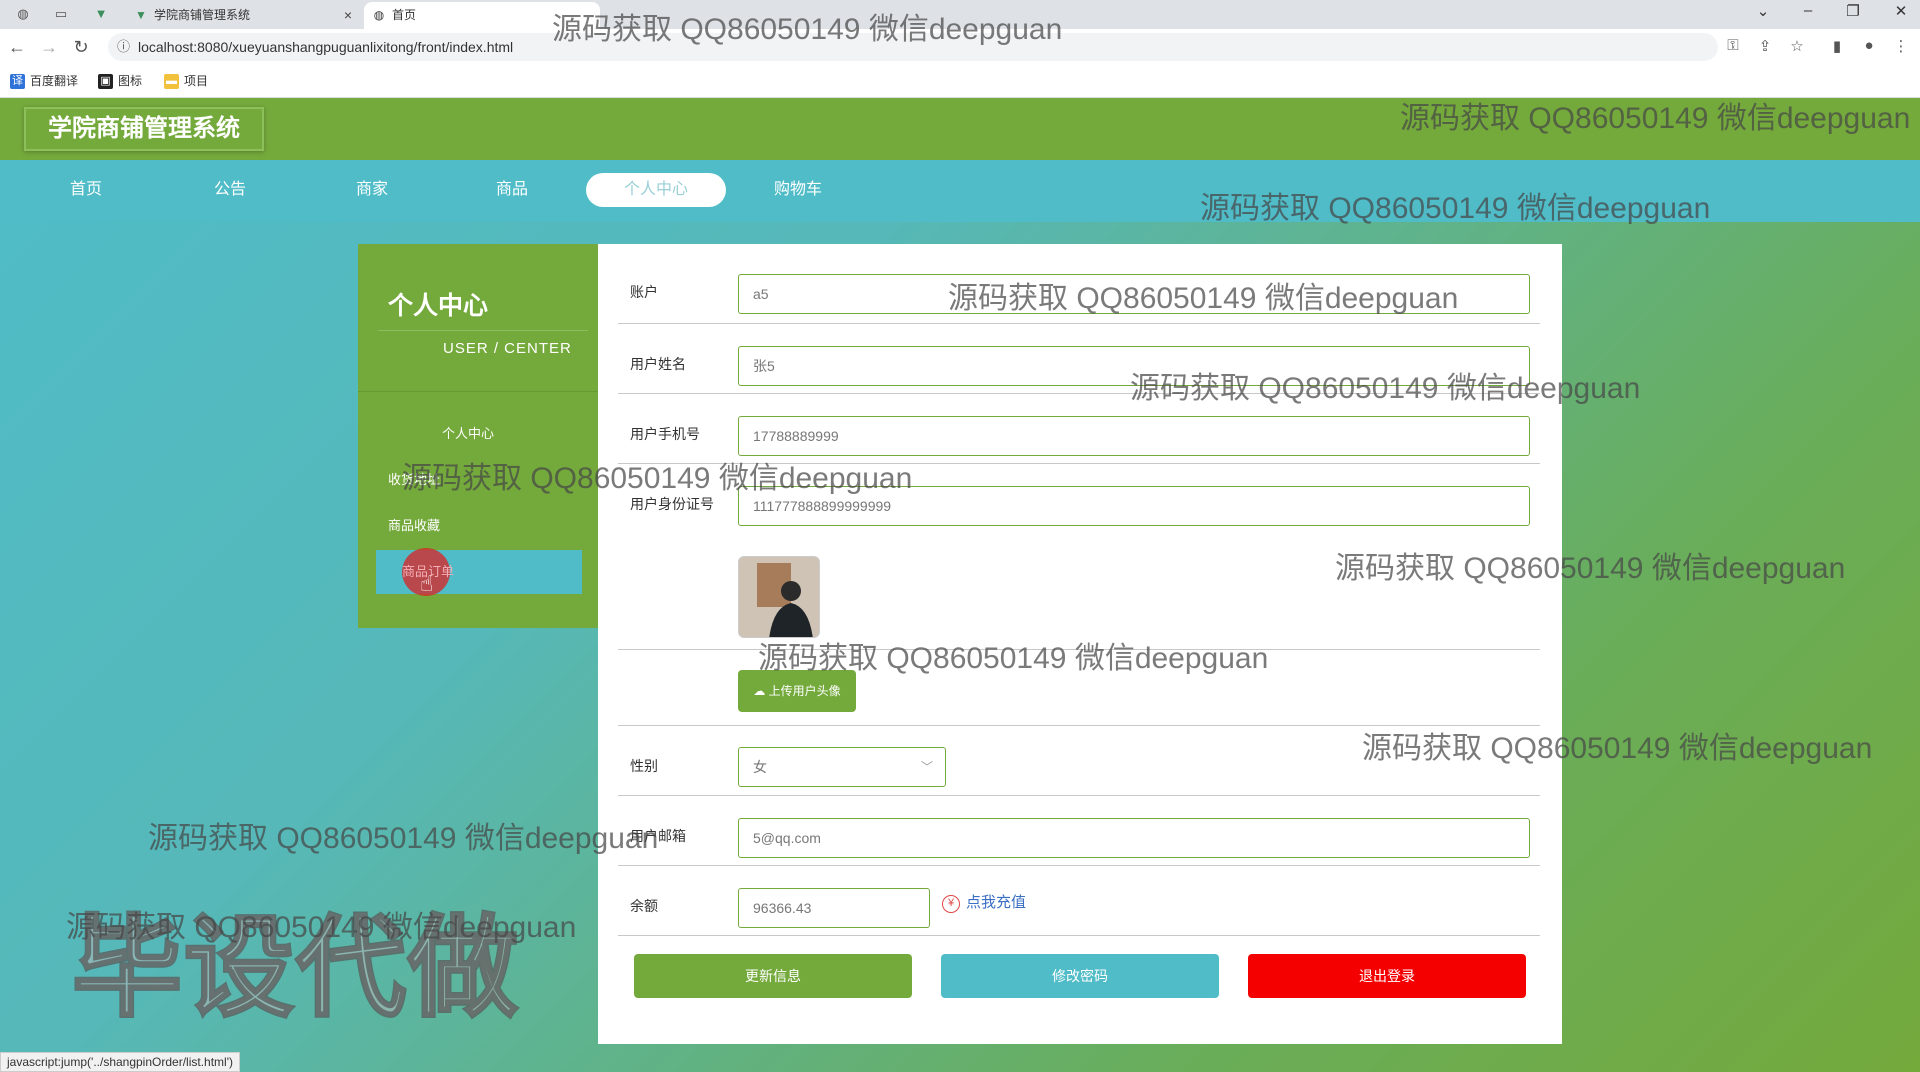  What do you see at coordinates (404, 15) in the screenshot?
I see `tab-title: 首页` at bounding box center [404, 15].